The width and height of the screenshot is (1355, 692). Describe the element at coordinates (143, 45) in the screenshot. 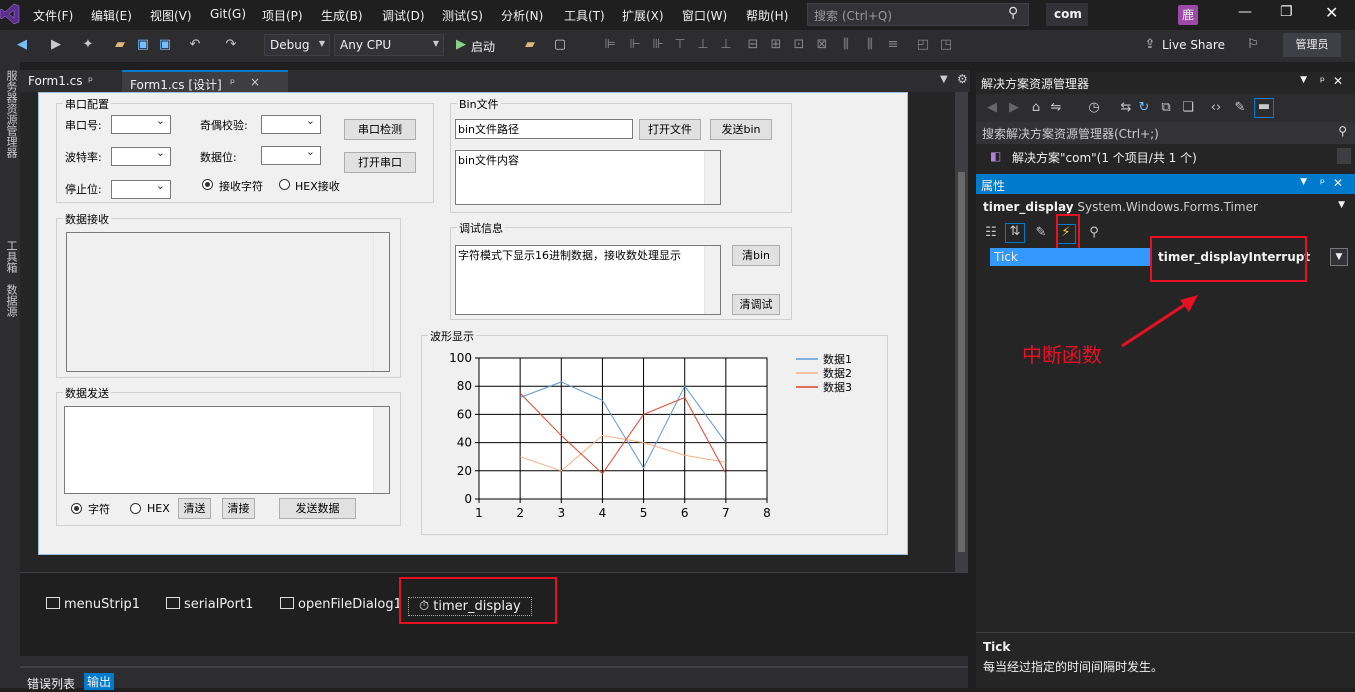

I see `save-icon: ▣` at that location.